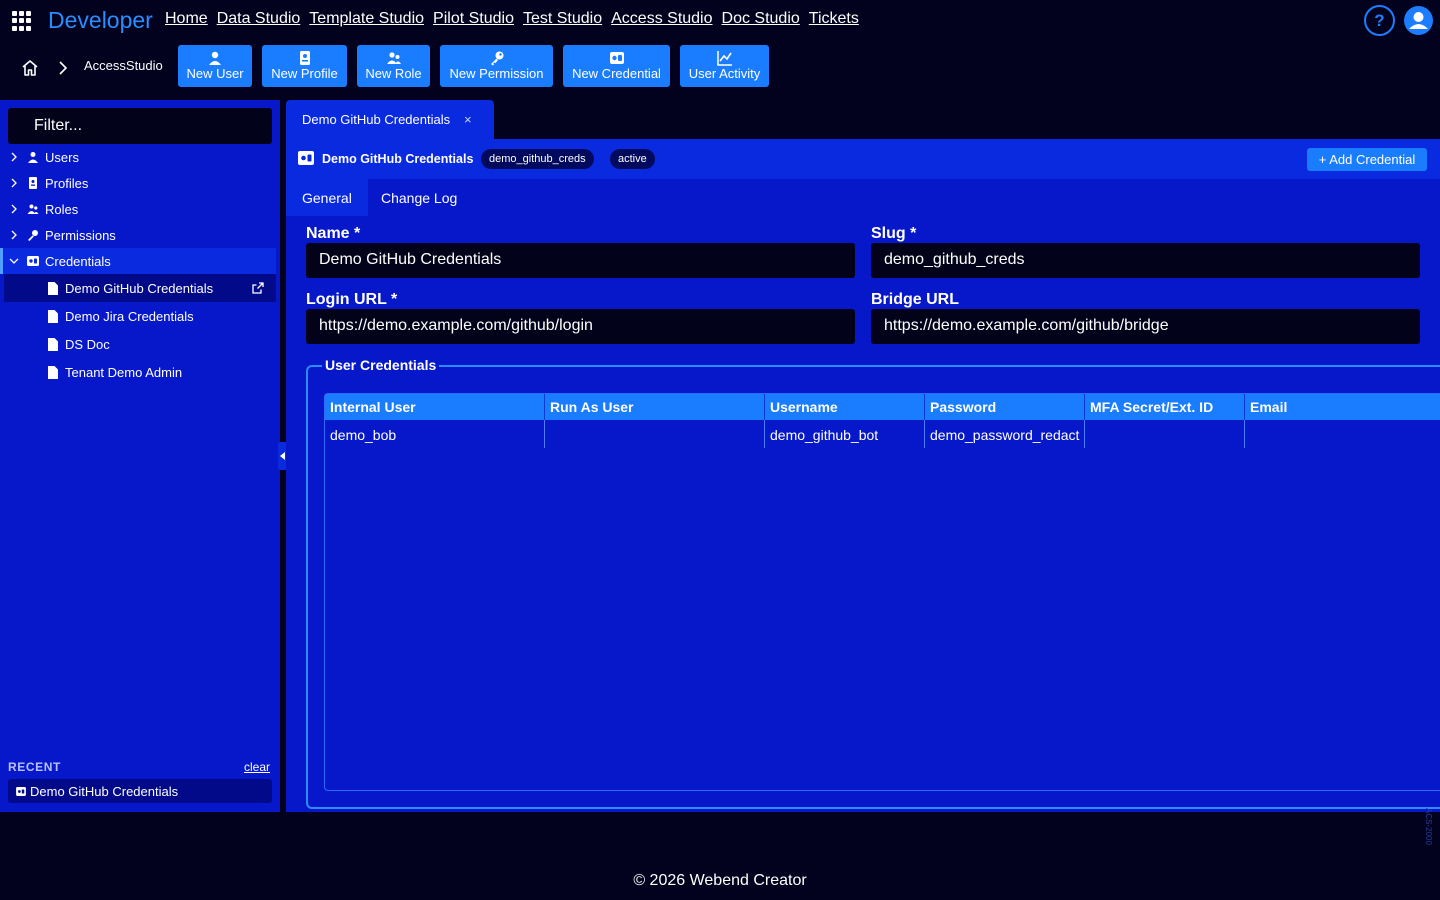  I want to click on sidebar-item-profiles: Profiles, so click(138, 183).